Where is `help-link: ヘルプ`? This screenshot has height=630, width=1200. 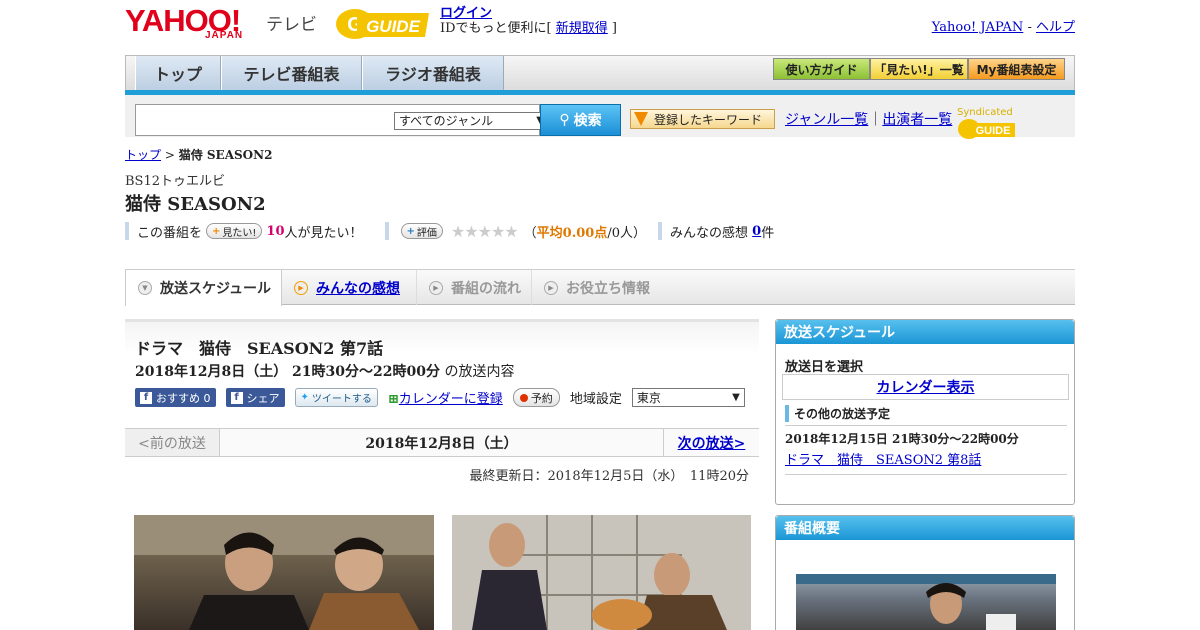
help-link: ヘルプ is located at coordinates (1055, 27).